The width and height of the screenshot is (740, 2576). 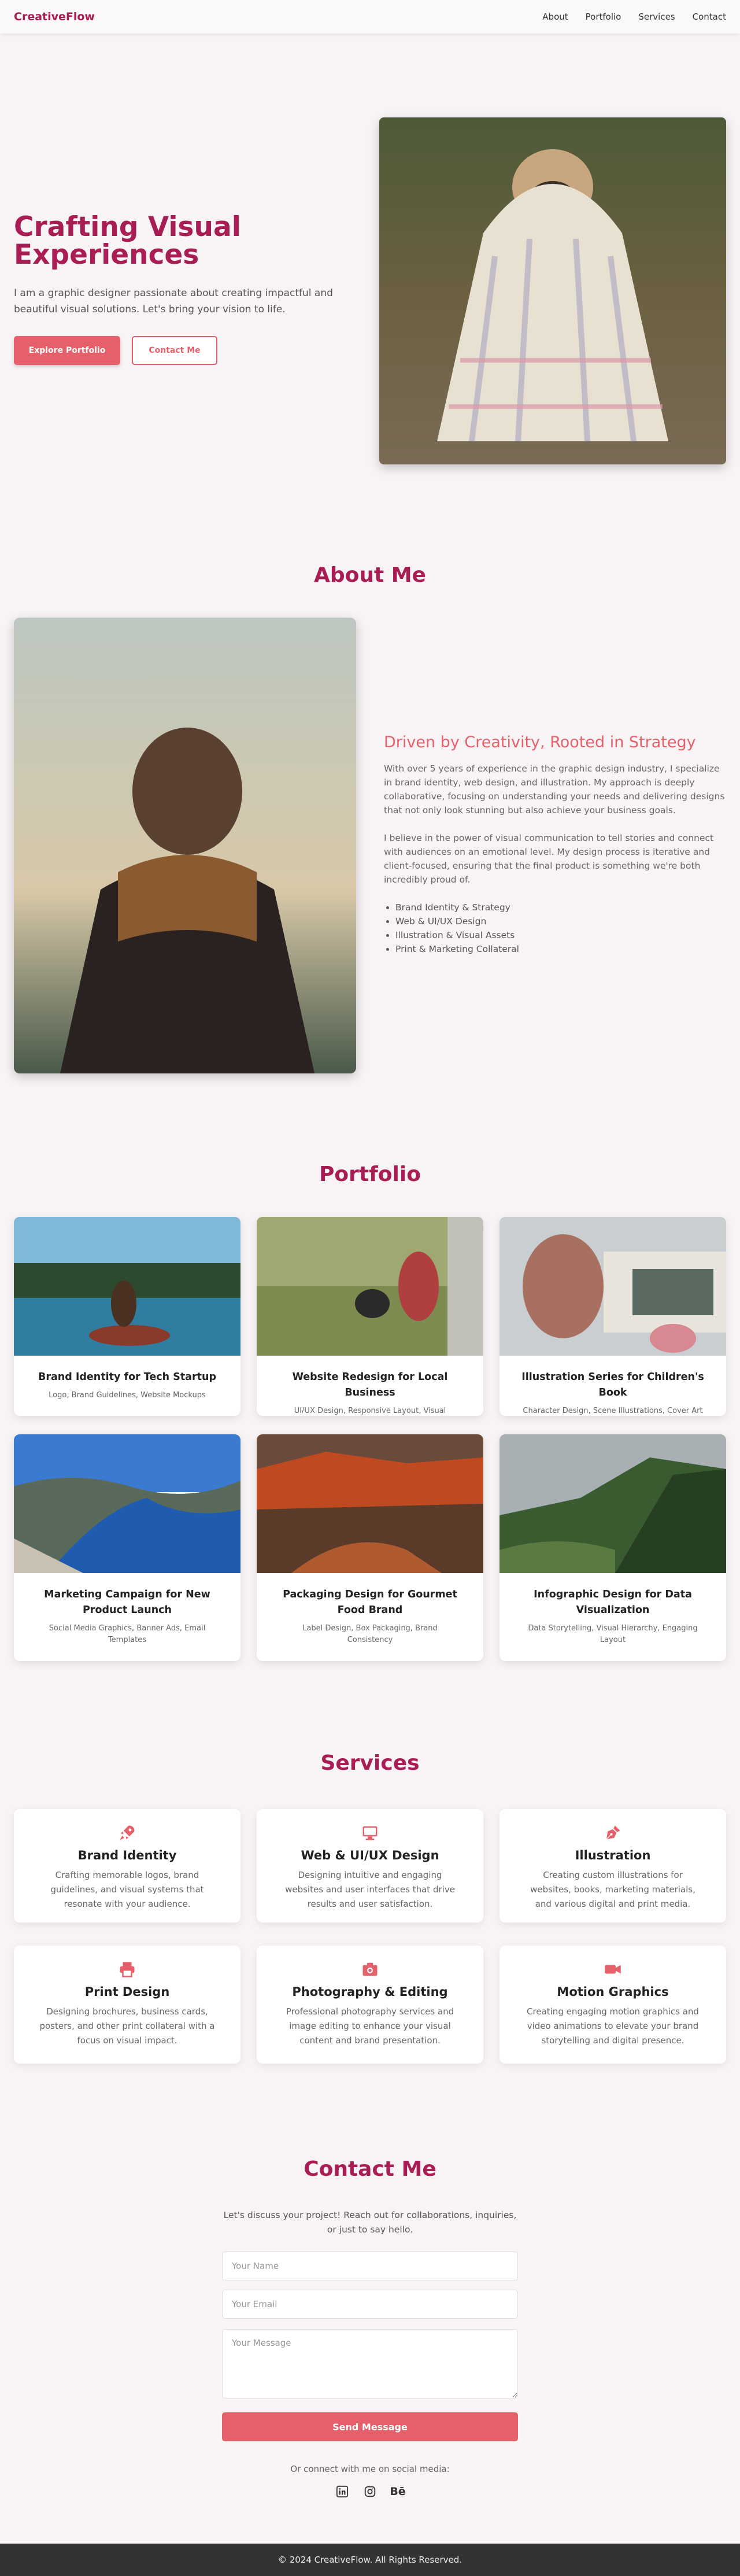 What do you see at coordinates (555, 17) in the screenshot?
I see `nav-about: About` at bounding box center [555, 17].